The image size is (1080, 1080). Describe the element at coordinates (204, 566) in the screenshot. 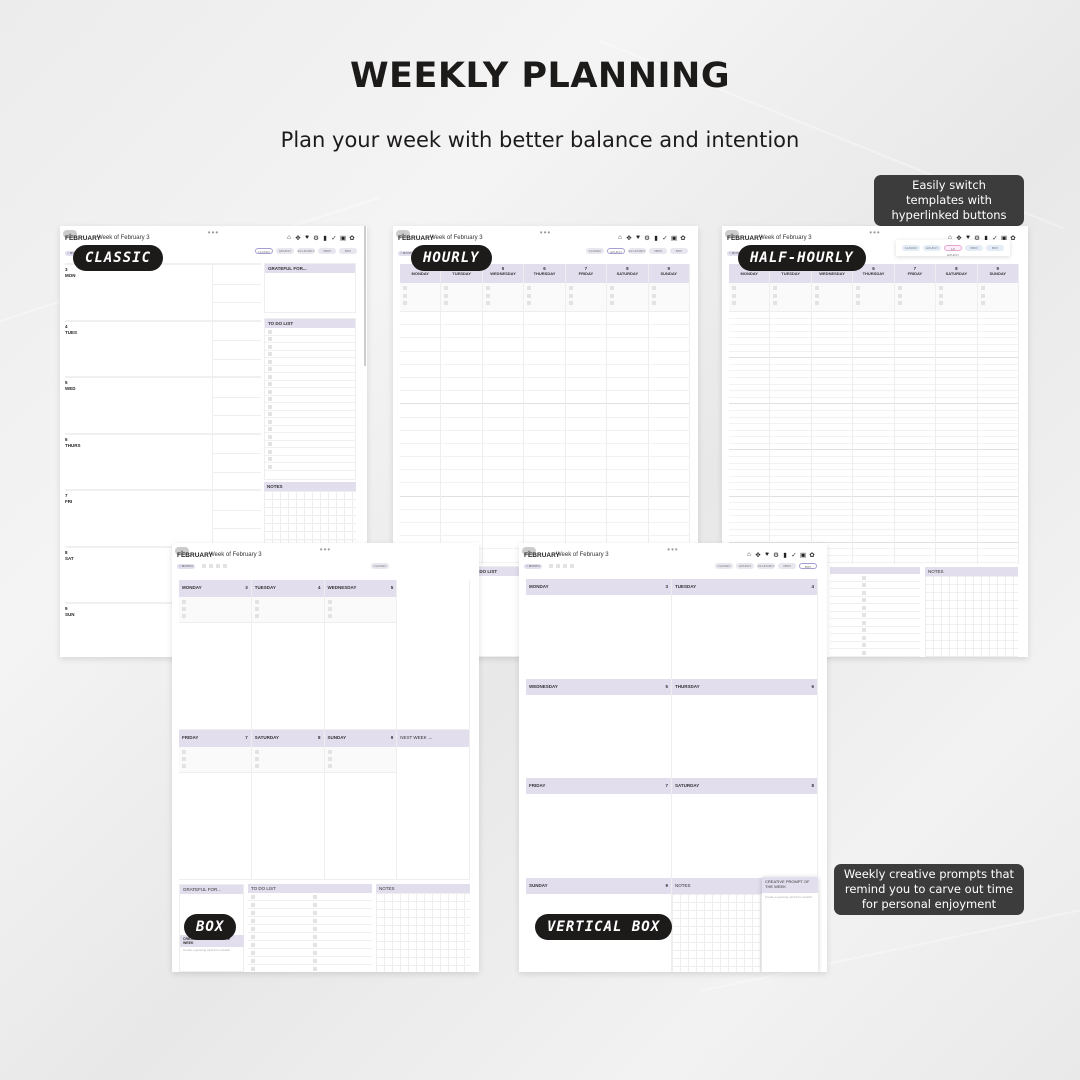

I see `view-icon` at that location.